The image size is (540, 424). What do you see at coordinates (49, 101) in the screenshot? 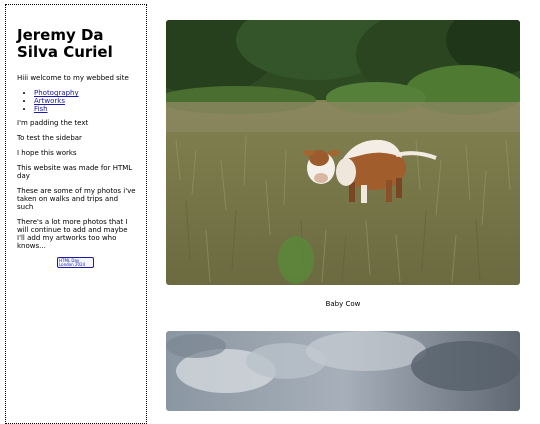
I see `nav-link-artworks: Artworks` at bounding box center [49, 101].